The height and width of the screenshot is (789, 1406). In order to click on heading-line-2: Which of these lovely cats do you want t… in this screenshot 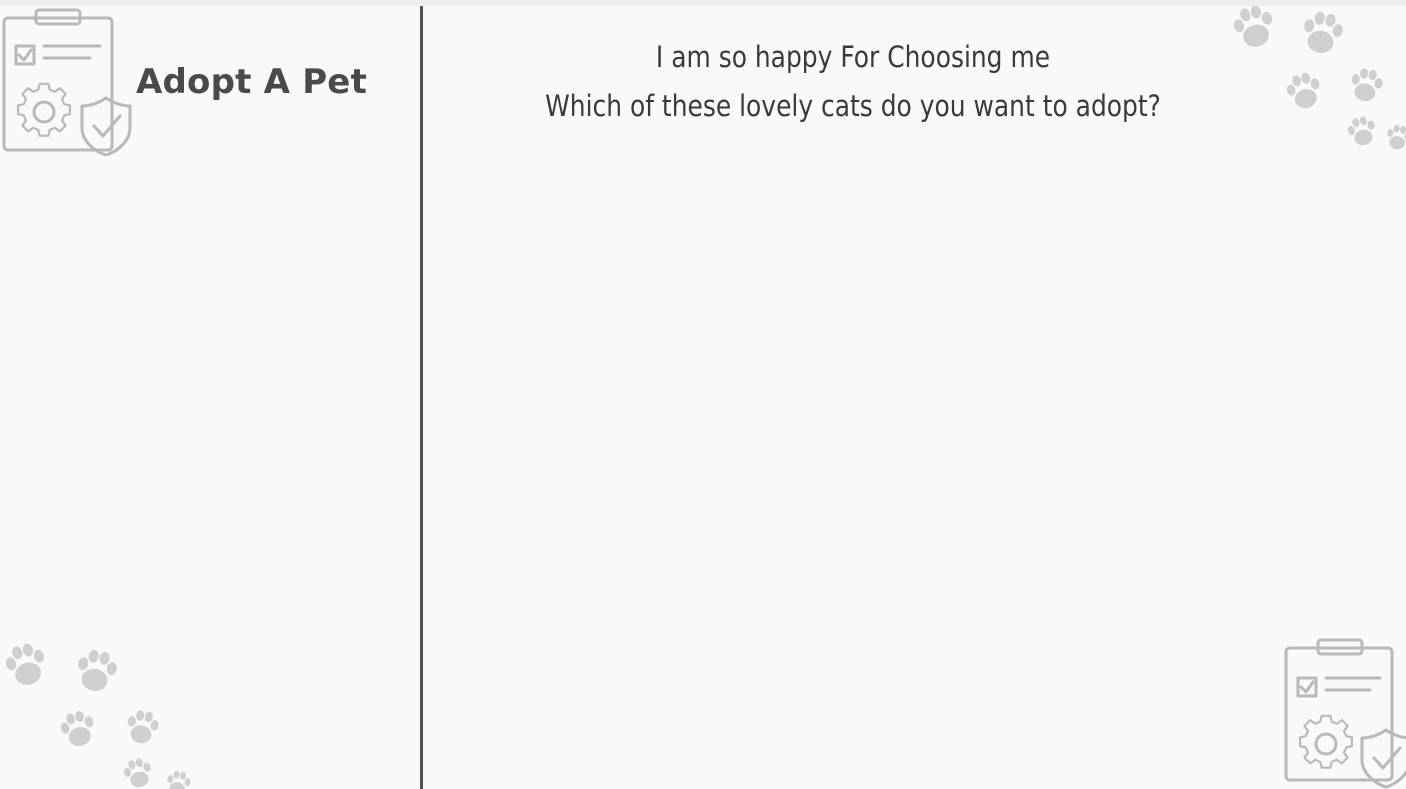, I will do `click(853, 106)`.